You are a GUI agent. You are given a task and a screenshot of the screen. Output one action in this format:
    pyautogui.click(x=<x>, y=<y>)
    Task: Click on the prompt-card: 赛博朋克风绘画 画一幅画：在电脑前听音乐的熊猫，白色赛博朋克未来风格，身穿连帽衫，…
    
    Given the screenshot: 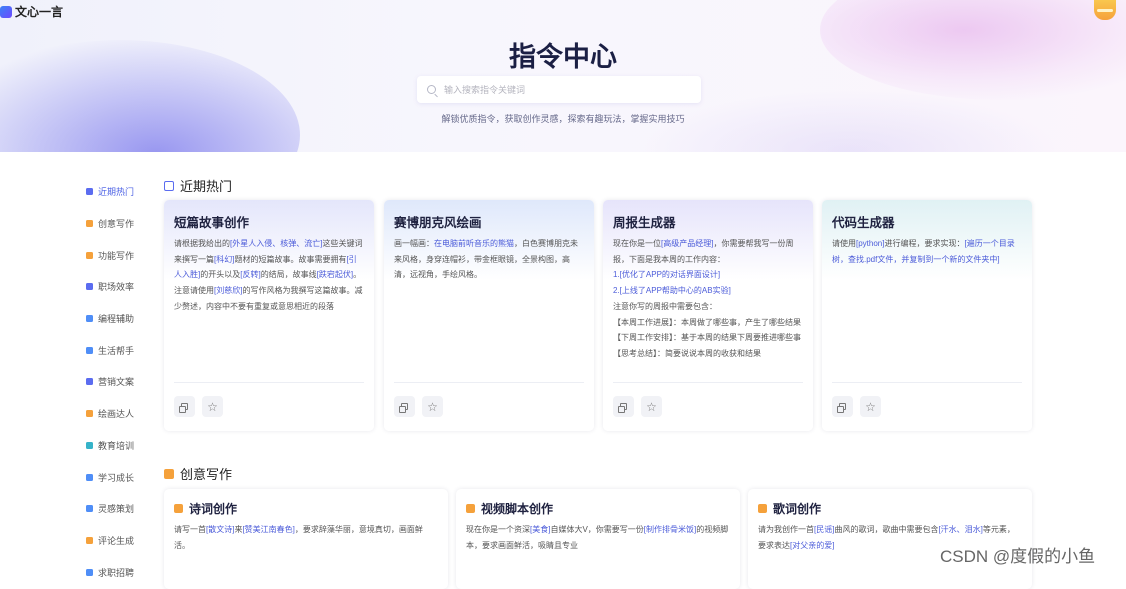 What is the action you would take?
    pyautogui.click(x=489, y=315)
    